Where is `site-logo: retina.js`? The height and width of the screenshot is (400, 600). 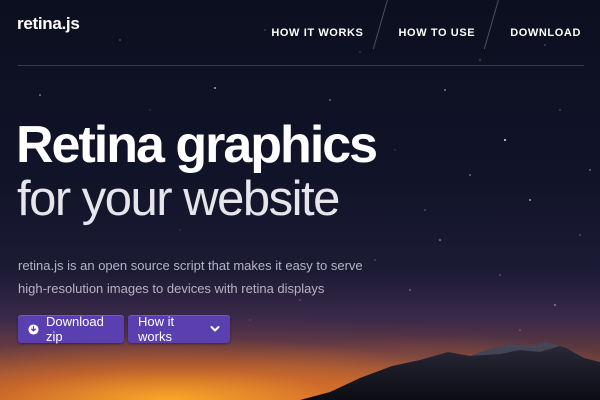
site-logo: retina.js is located at coordinates (48, 24).